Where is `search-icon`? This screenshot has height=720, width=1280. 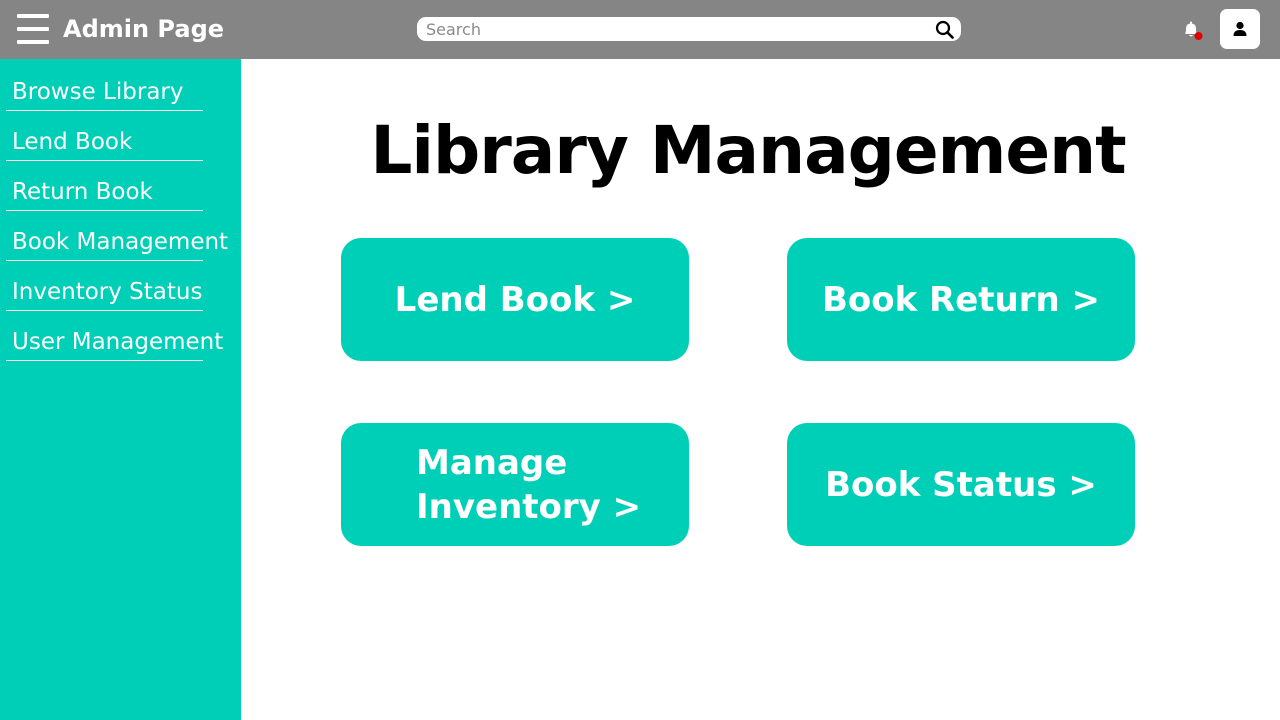
search-icon is located at coordinates (944, 29).